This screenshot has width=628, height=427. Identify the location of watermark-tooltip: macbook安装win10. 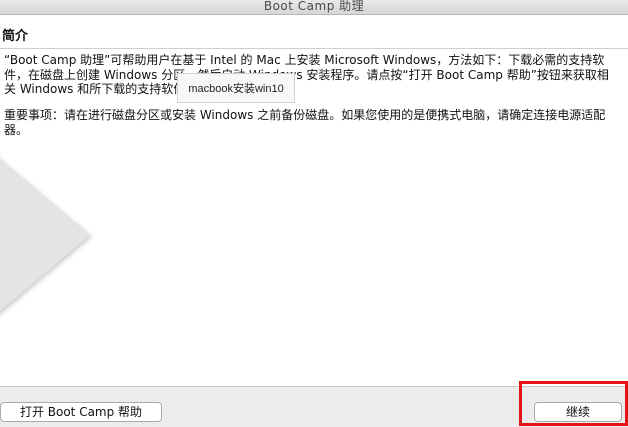
(236, 88).